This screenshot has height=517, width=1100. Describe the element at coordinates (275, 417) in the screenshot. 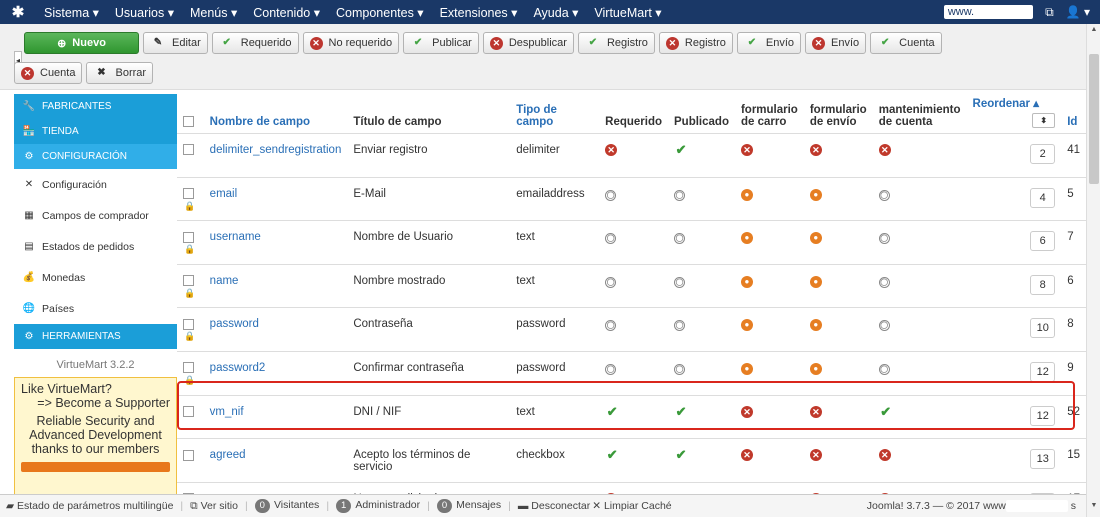

I see `field-name-link: vm_nif` at that location.